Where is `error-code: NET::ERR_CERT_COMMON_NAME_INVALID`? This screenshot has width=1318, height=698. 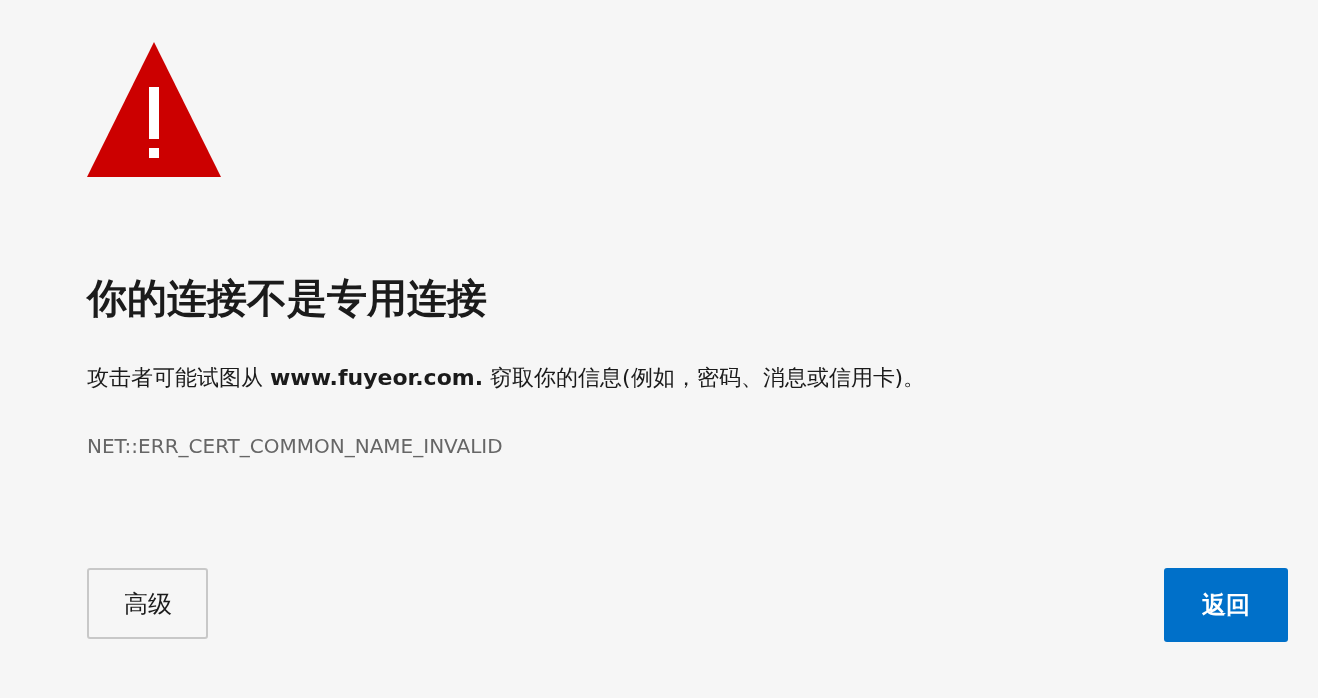 error-code: NET::ERR_CERT_COMMON_NAME_INVALID is located at coordinates (295, 446).